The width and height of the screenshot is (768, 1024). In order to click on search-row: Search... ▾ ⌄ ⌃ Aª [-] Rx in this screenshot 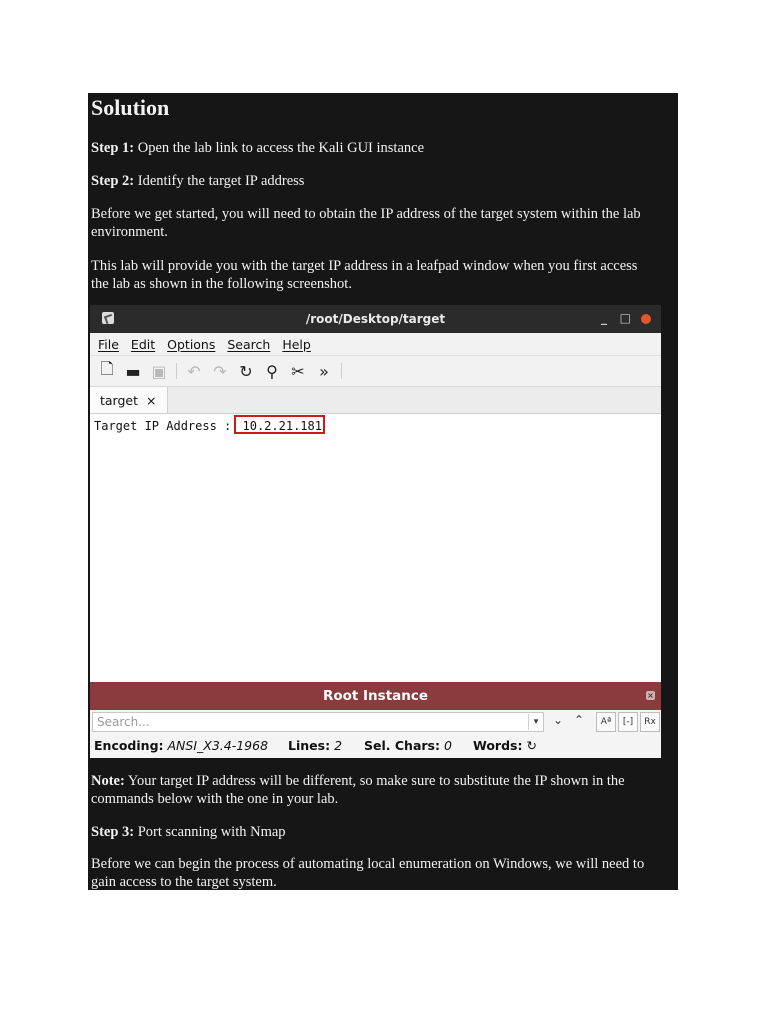, I will do `click(375, 722)`.